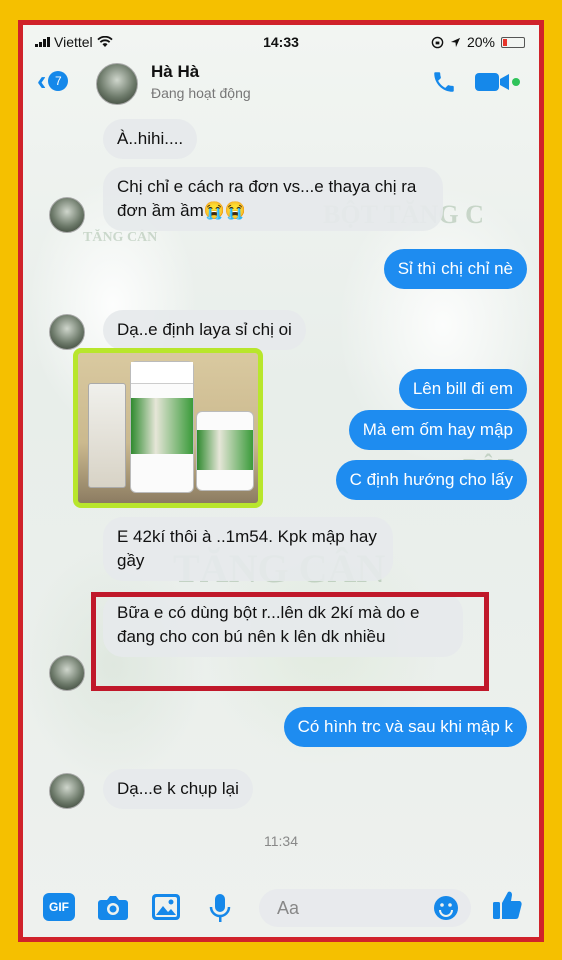  What do you see at coordinates (455, 42) in the screenshot?
I see `location-icon` at bounding box center [455, 42].